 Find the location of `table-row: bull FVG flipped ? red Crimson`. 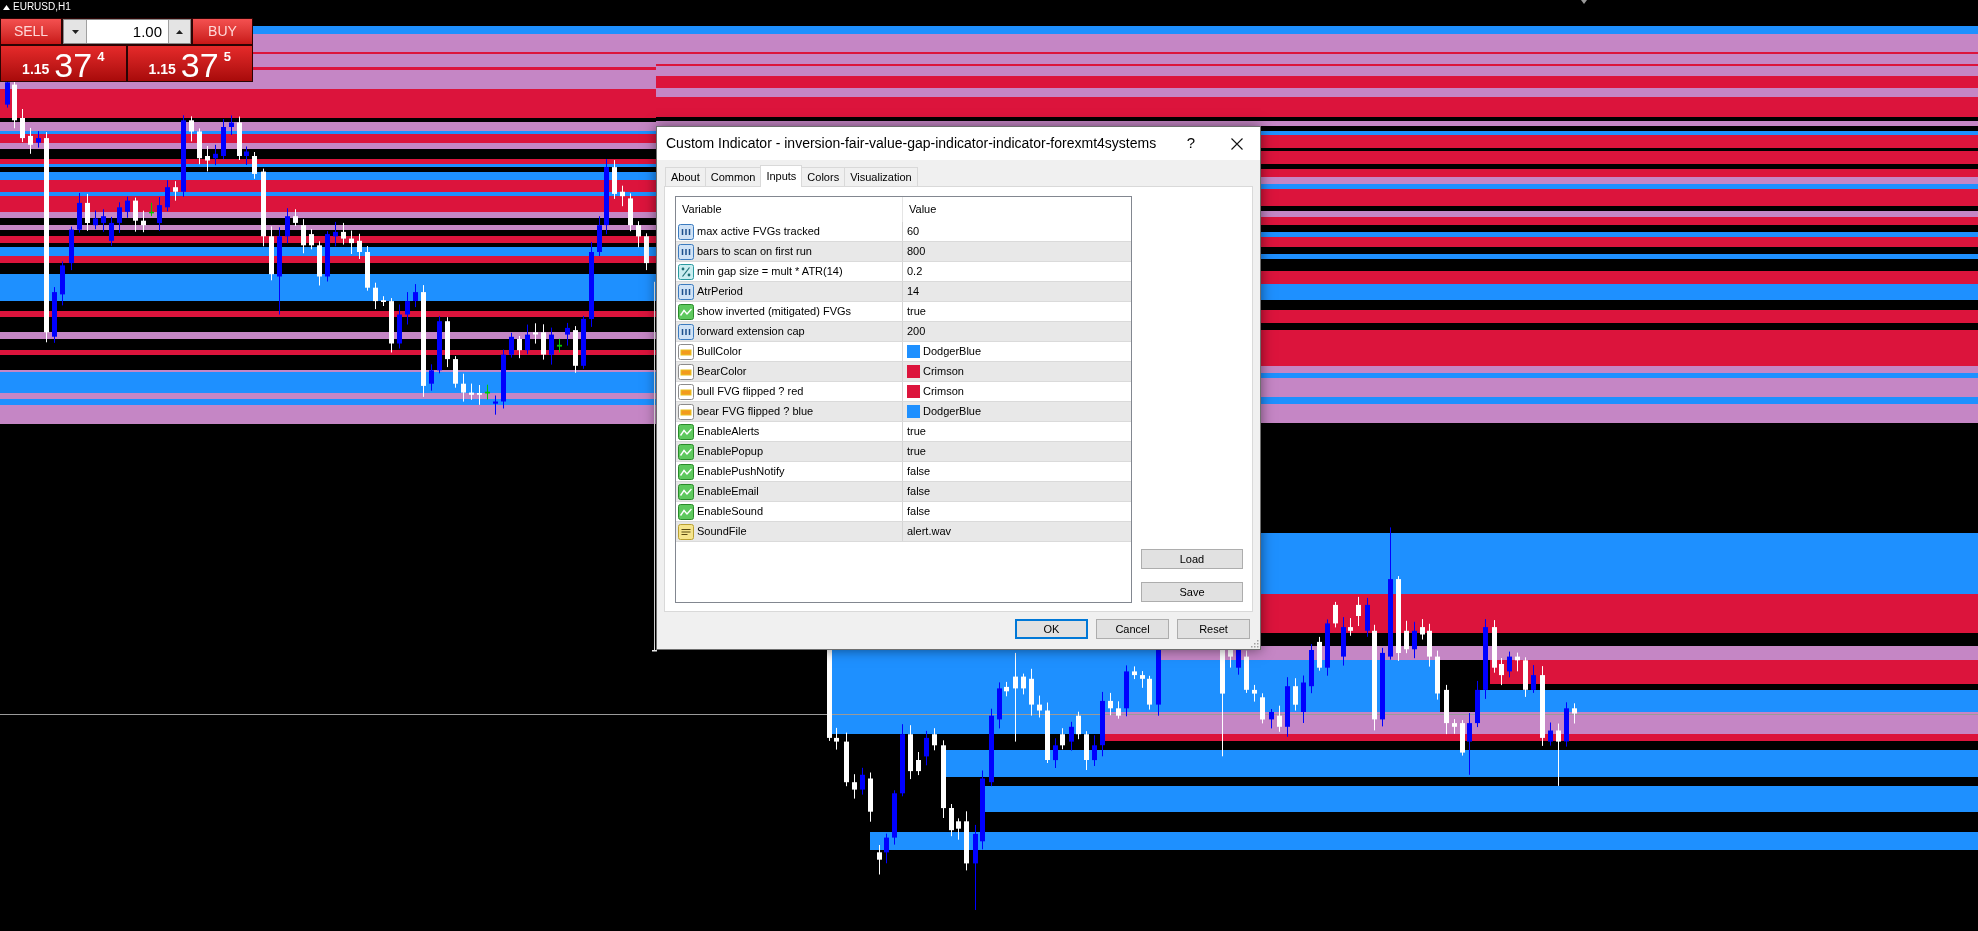

table-row: bull FVG flipped ? red Crimson is located at coordinates (903, 392).